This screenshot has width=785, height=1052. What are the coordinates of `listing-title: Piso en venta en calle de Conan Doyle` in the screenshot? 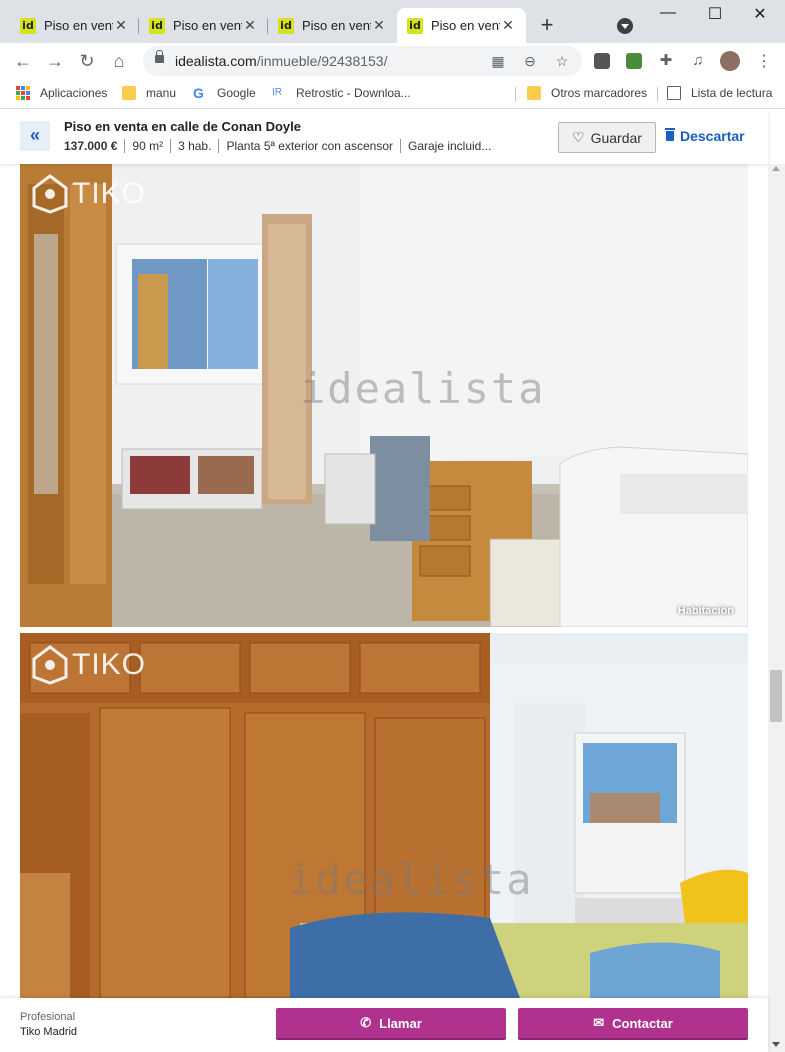 It's located at (182, 126).